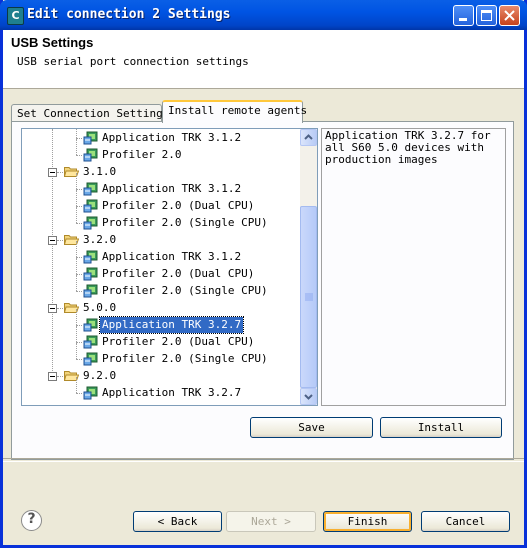  I want to click on page-title: USB Settings, so click(52, 42).